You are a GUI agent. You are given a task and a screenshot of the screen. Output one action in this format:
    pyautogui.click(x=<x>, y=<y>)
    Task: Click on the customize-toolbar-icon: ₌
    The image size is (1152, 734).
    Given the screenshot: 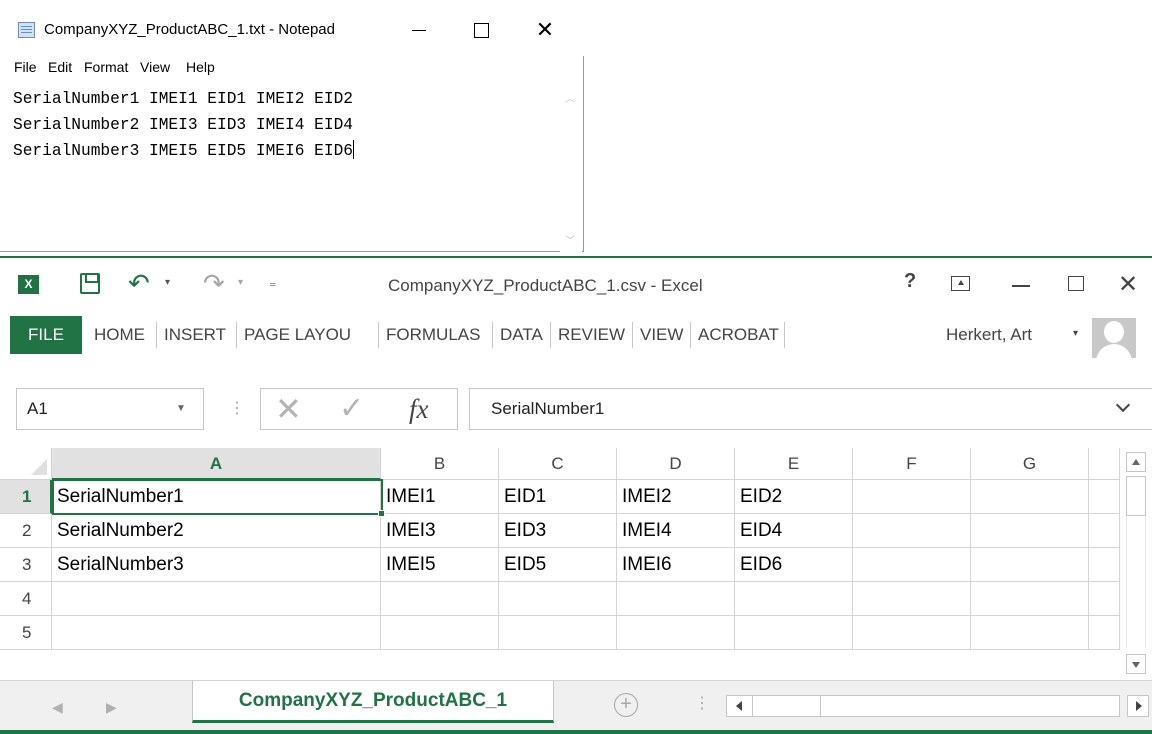 What is the action you would take?
    pyautogui.click(x=272, y=282)
    